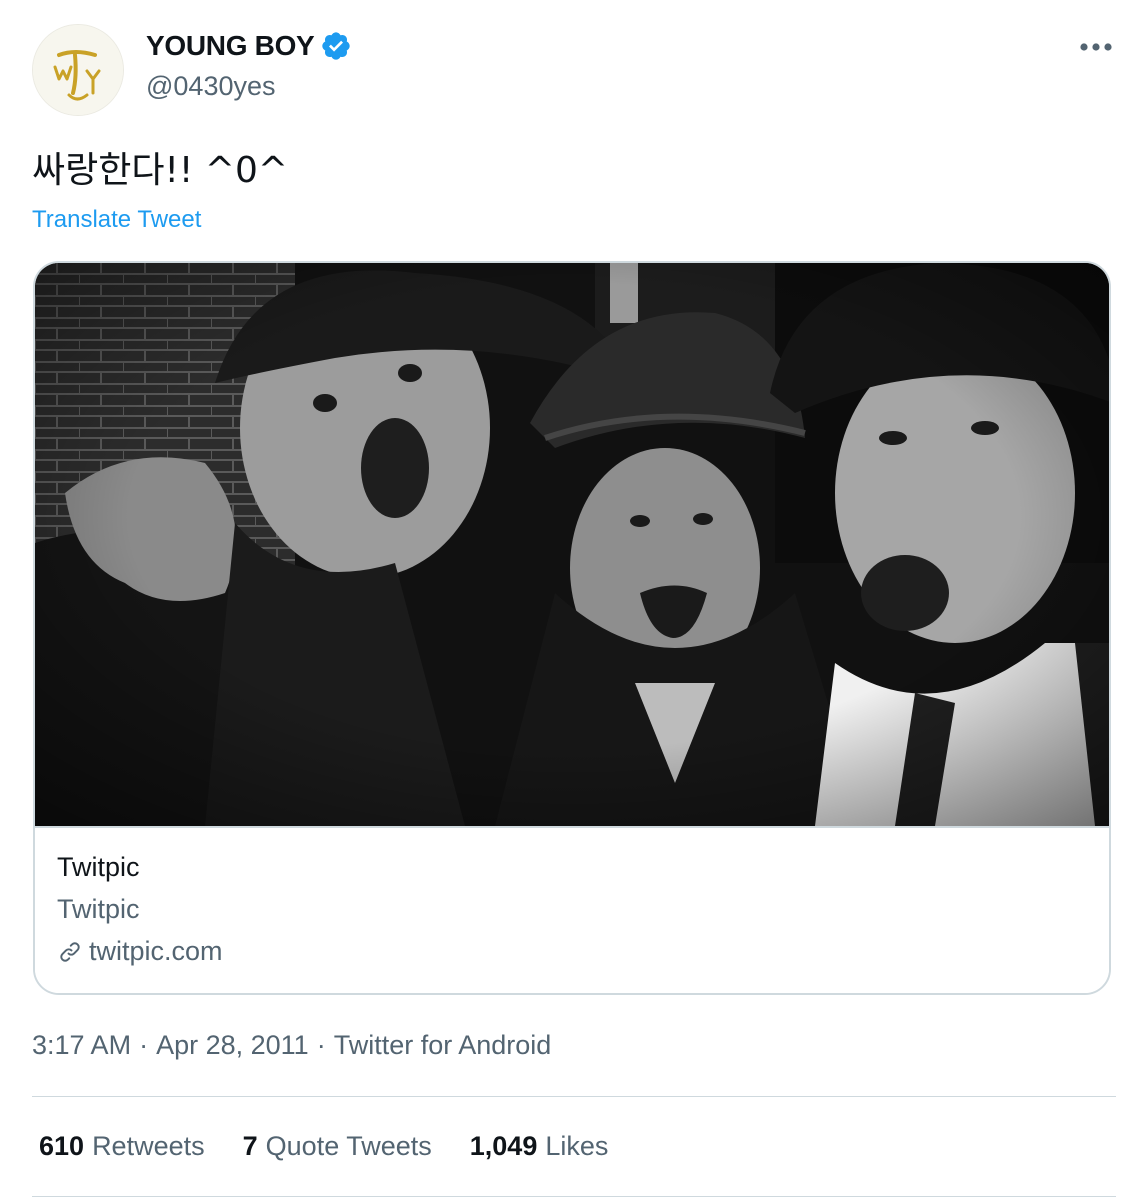 This screenshot has height=1200, width=1148. I want to click on tweet-date: Apr 28, 2011, so click(232, 1045).